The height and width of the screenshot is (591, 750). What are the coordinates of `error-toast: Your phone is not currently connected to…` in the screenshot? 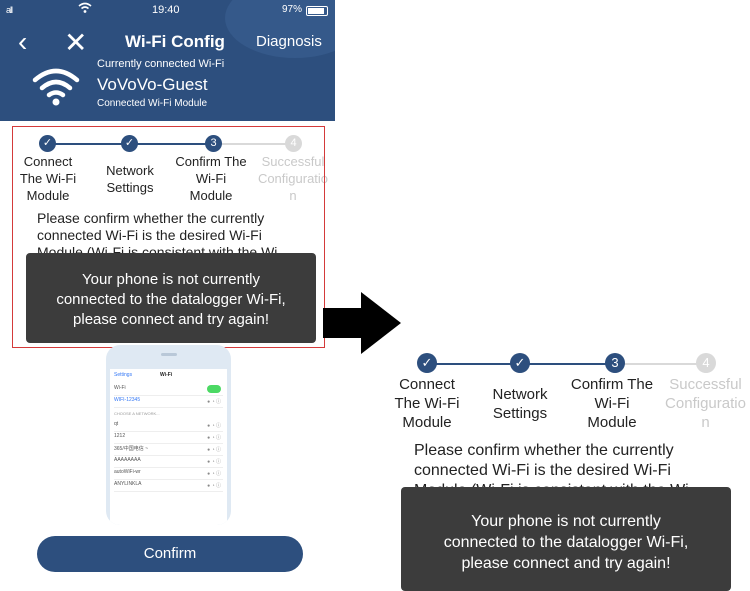 It's located at (566, 539).